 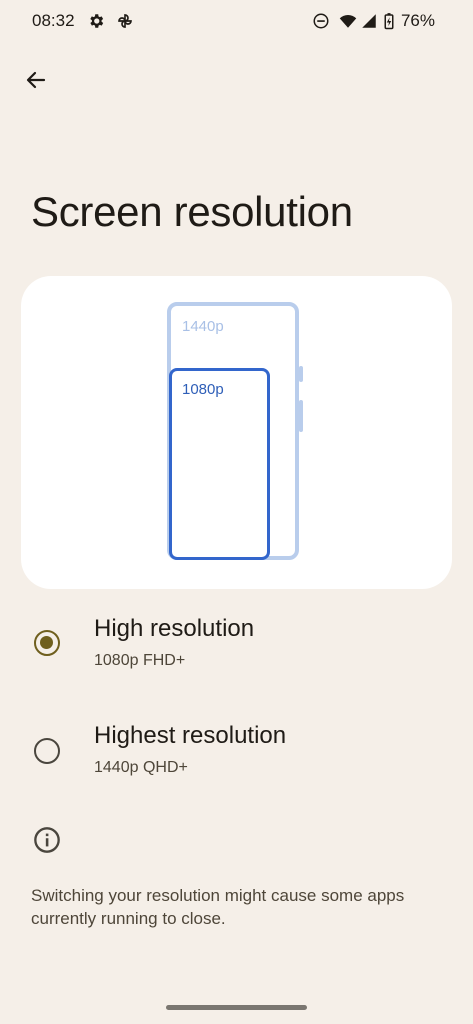 I want to click on option-high-resolution: High resolution 1080p FHD+, so click(x=236, y=644).